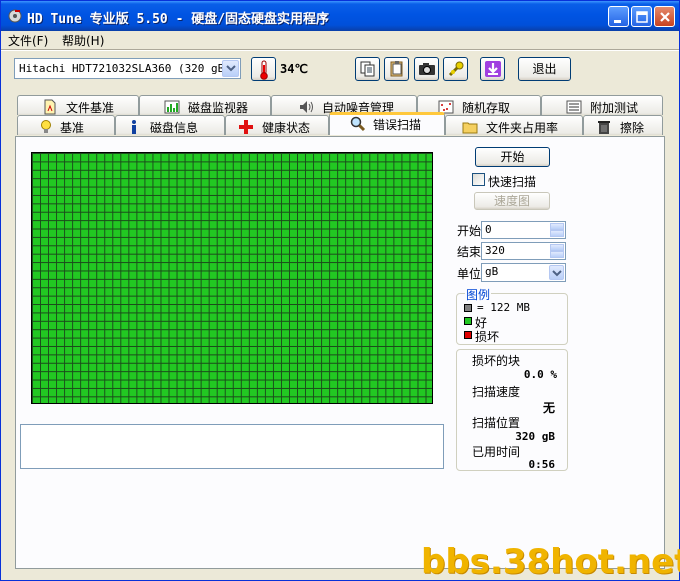 The height and width of the screenshot is (581, 680). I want to click on maximize-button, so click(641, 16).